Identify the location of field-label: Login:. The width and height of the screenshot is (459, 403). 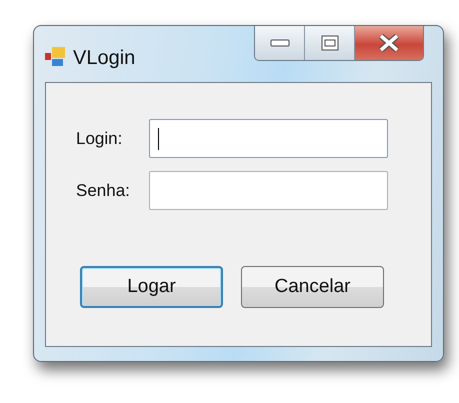
(100, 139).